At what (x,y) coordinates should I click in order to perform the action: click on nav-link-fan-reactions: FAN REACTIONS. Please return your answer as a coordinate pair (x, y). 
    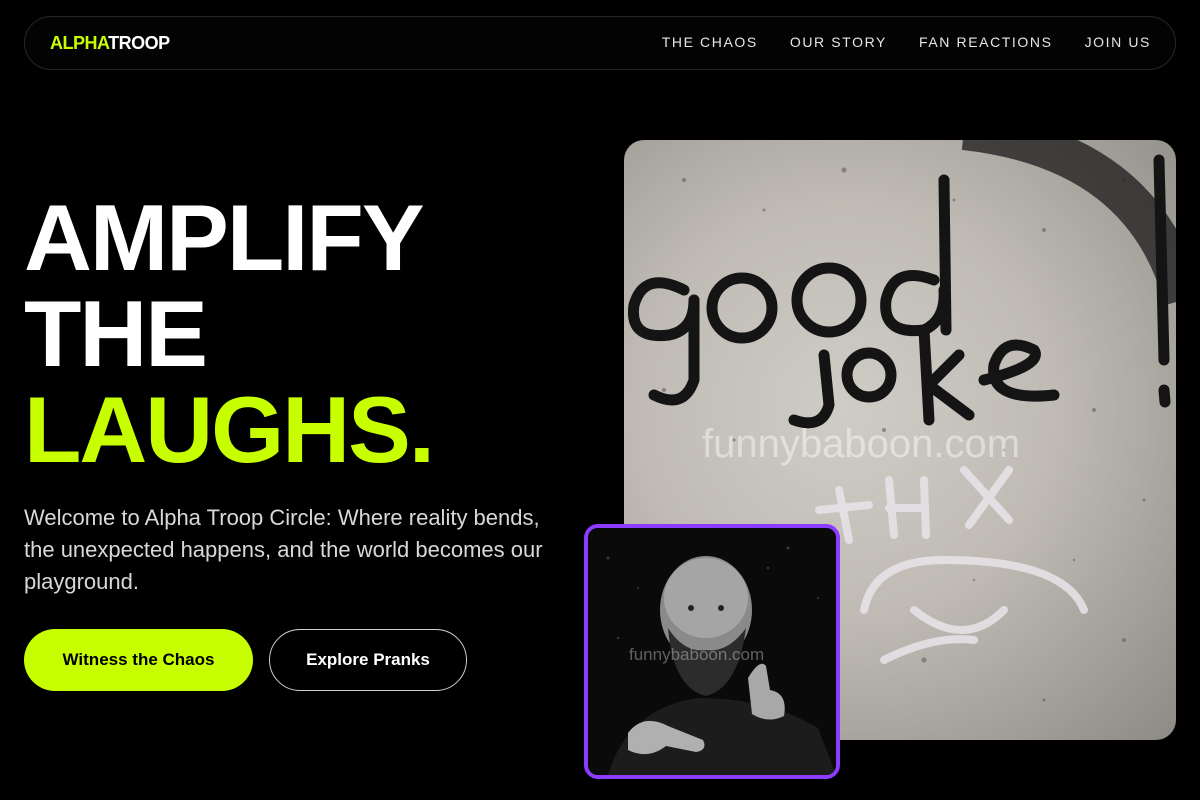
    Looking at the image, I should click on (986, 42).